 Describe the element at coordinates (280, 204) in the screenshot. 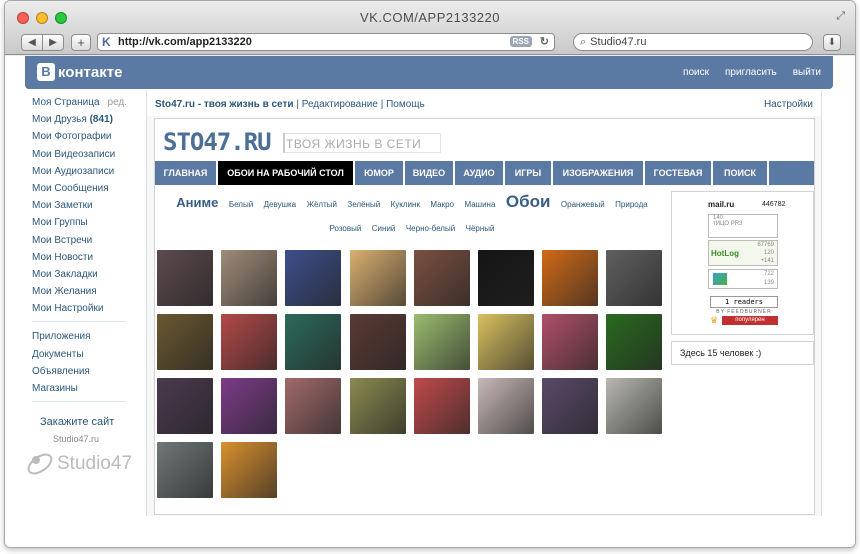

I see `tag-girl: Девушка` at that location.